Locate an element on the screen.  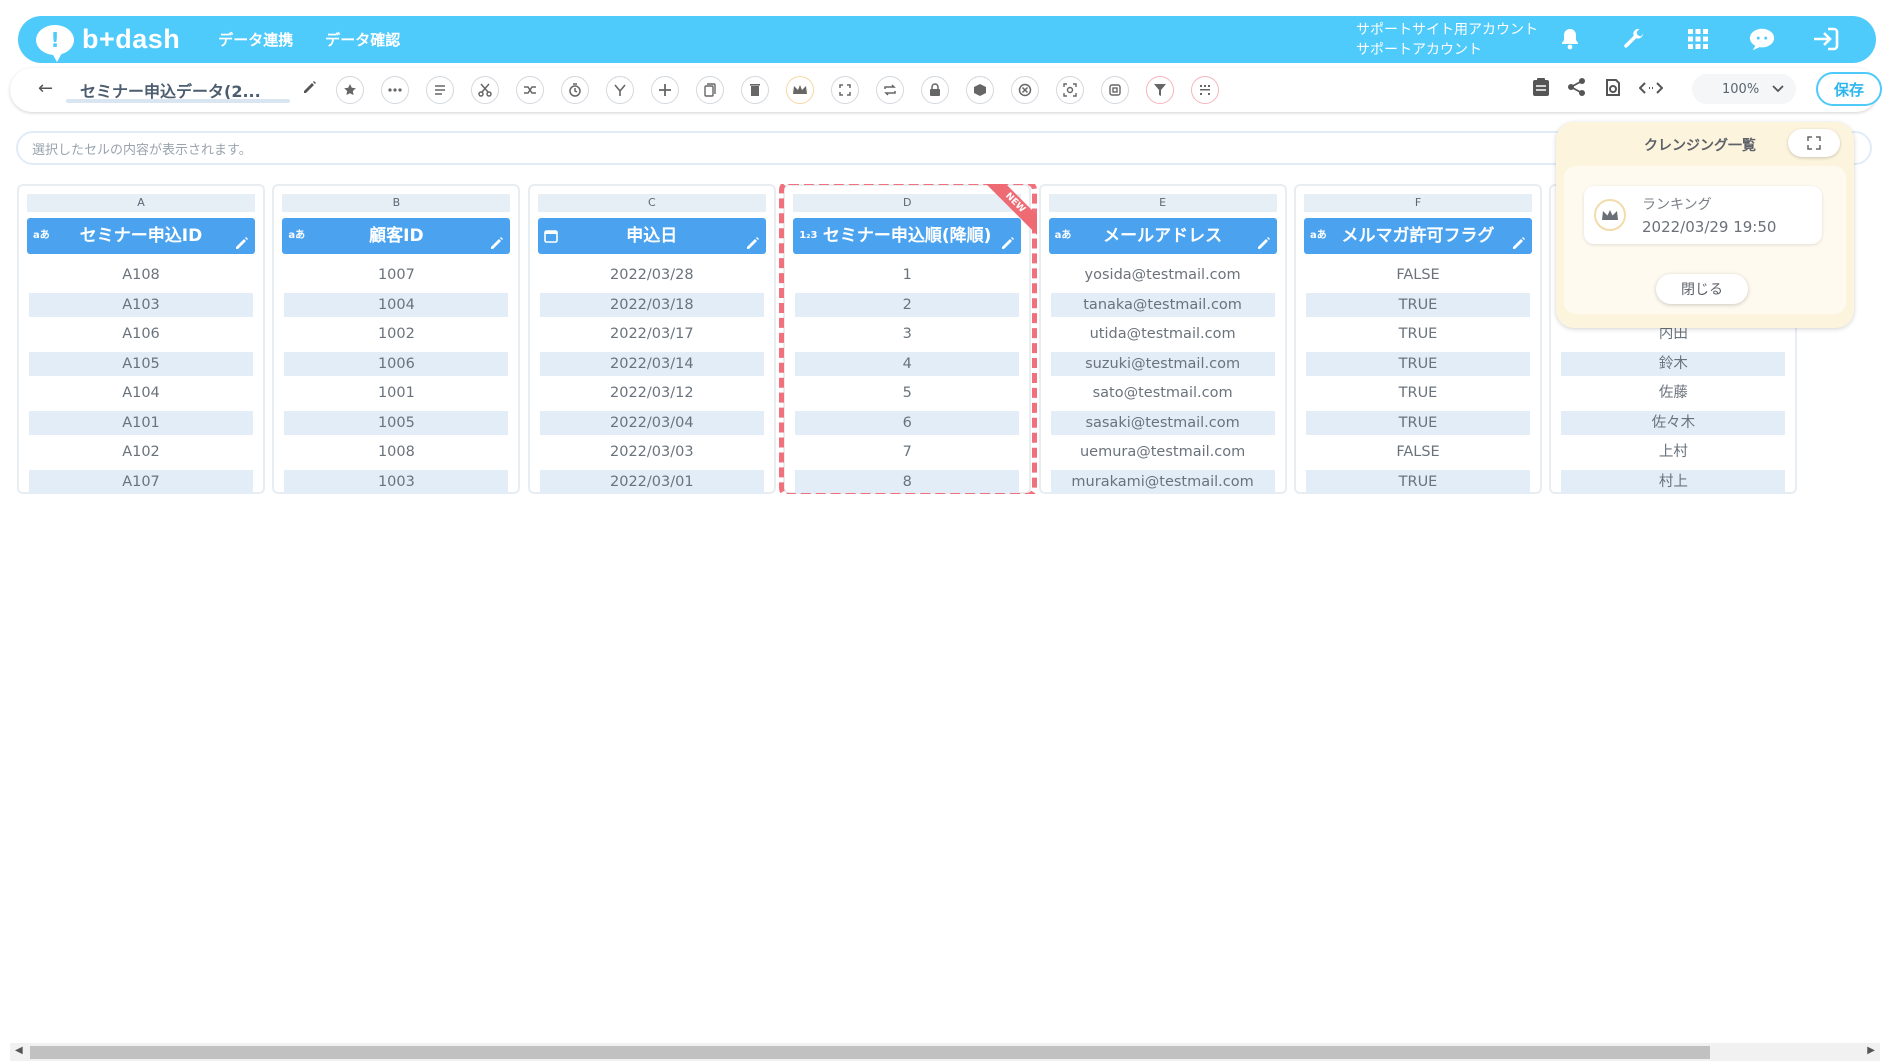
grid-cell: 1005 is located at coordinates (396, 422).